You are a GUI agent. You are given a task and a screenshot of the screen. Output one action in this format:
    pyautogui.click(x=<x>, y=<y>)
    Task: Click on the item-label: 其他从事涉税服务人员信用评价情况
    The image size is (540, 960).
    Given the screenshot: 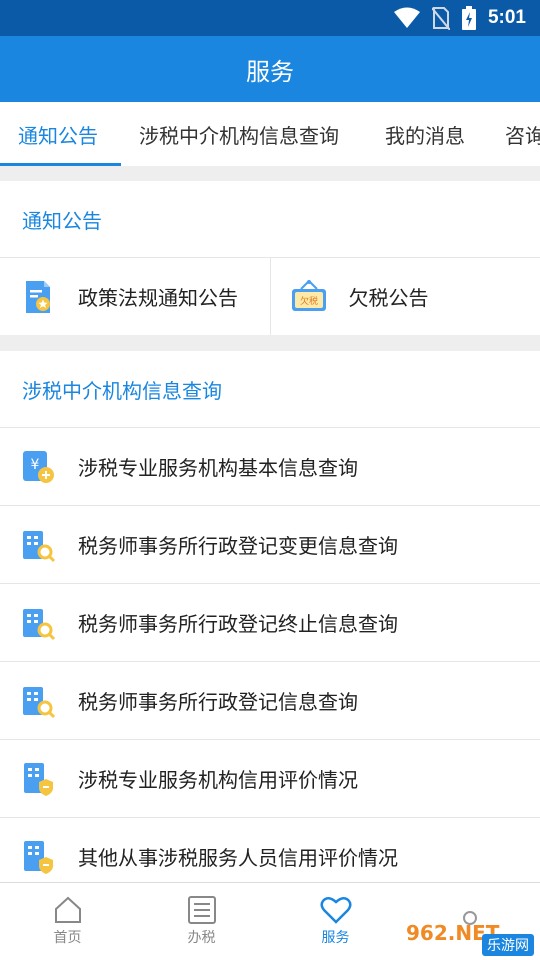 What is the action you would take?
    pyautogui.click(x=238, y=858)
    